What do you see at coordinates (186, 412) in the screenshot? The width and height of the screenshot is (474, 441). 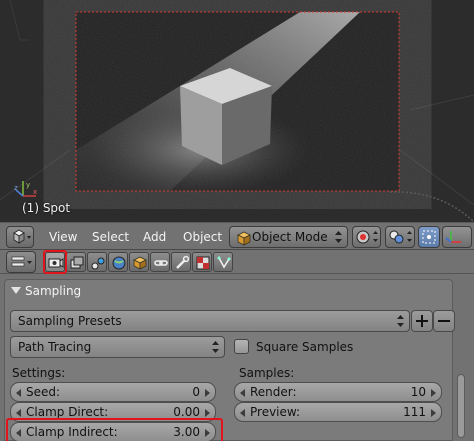 I see `clamp-direct-value: 0.00` at bounding box center [186, 412].